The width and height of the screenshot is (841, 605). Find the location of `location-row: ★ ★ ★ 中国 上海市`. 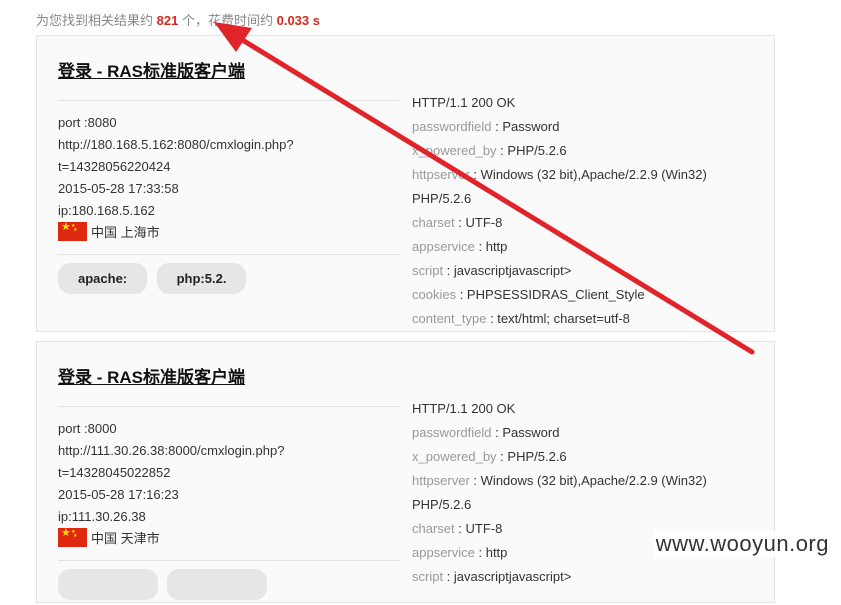

location-row: ★ ★ ★ 中国 上海市 is located at coordinates (176, 232).